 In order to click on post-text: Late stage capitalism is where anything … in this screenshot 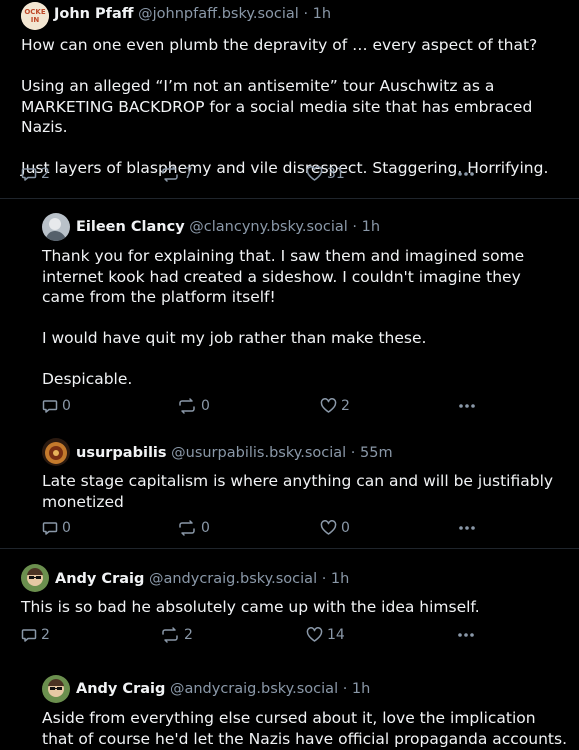, I will do `click(300, 491)`.